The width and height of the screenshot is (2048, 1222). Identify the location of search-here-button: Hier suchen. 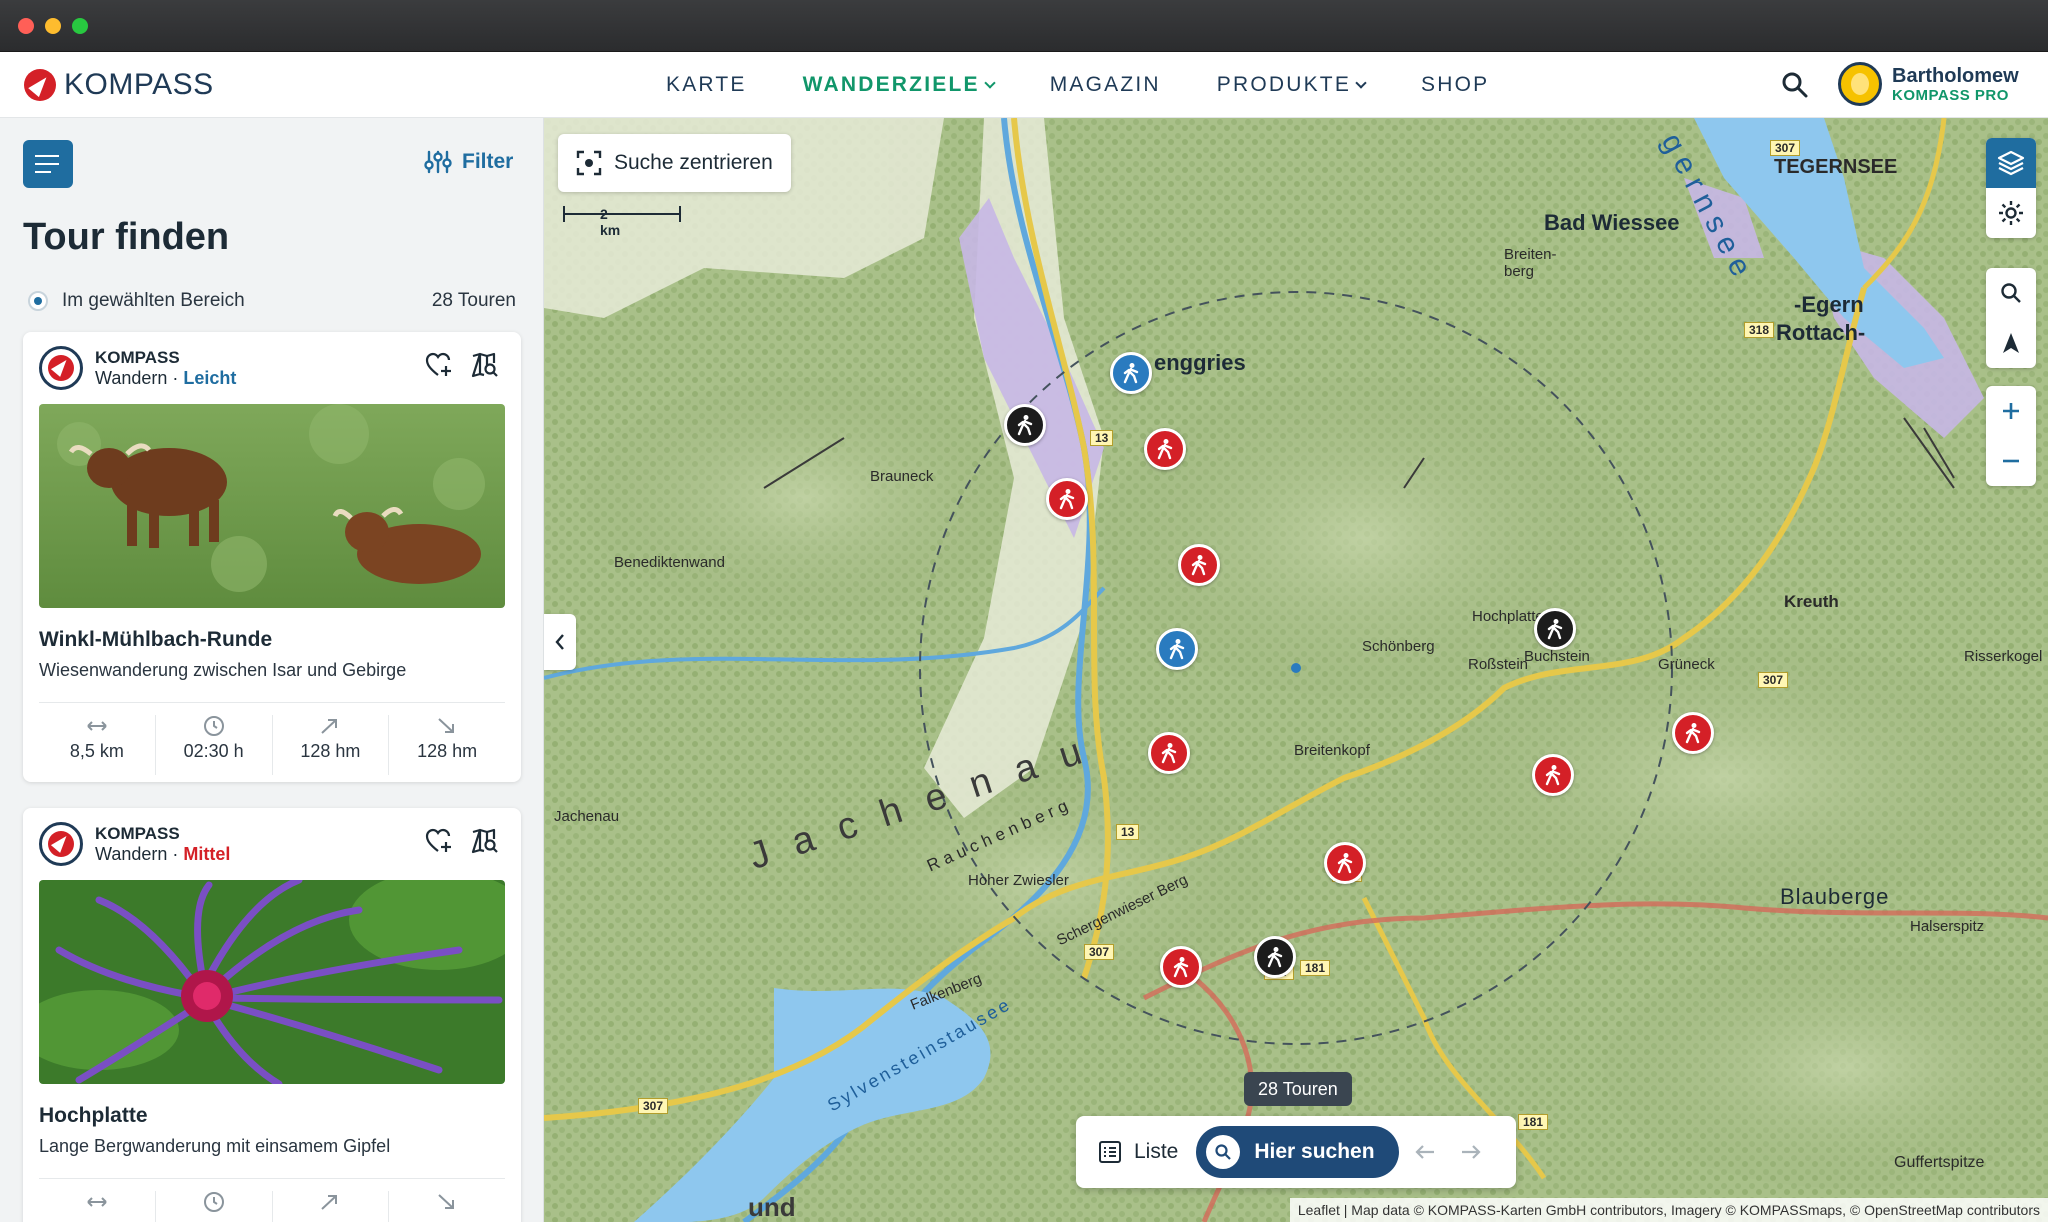
(1297, 1152).